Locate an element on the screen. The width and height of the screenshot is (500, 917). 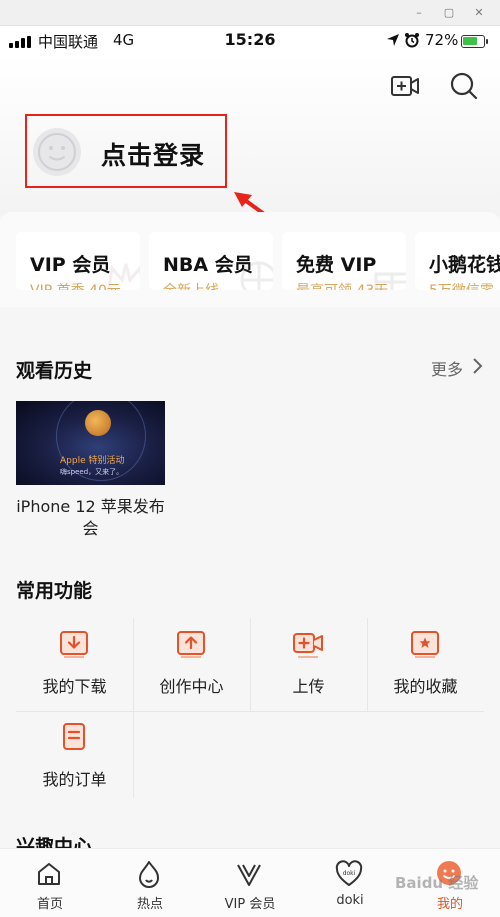
alarm-icon is located at coordinates (412, 40).